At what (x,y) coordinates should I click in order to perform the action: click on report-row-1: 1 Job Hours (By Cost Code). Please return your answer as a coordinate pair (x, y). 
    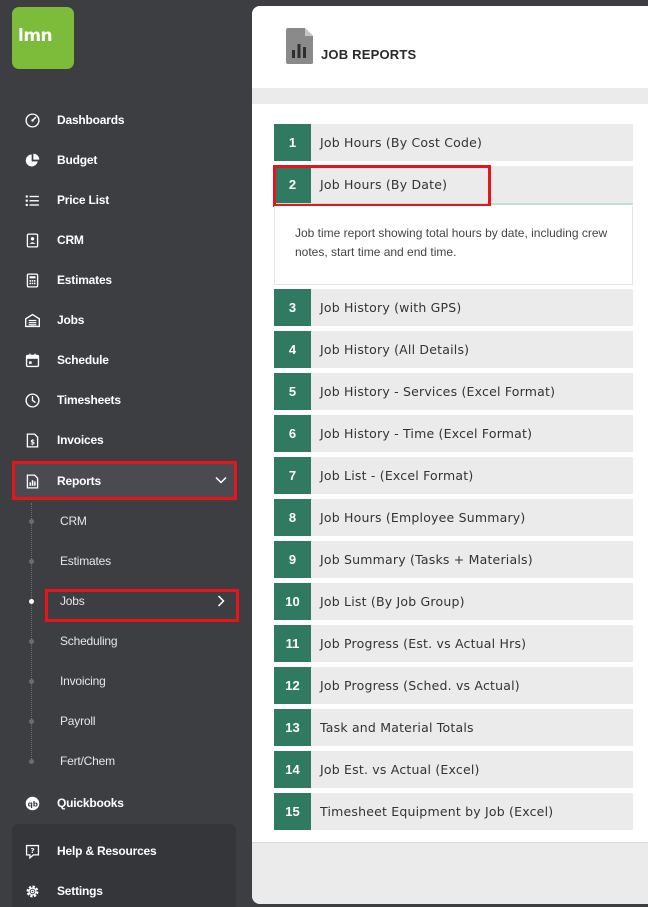
    Looking at the image, I should click on (453, 142).